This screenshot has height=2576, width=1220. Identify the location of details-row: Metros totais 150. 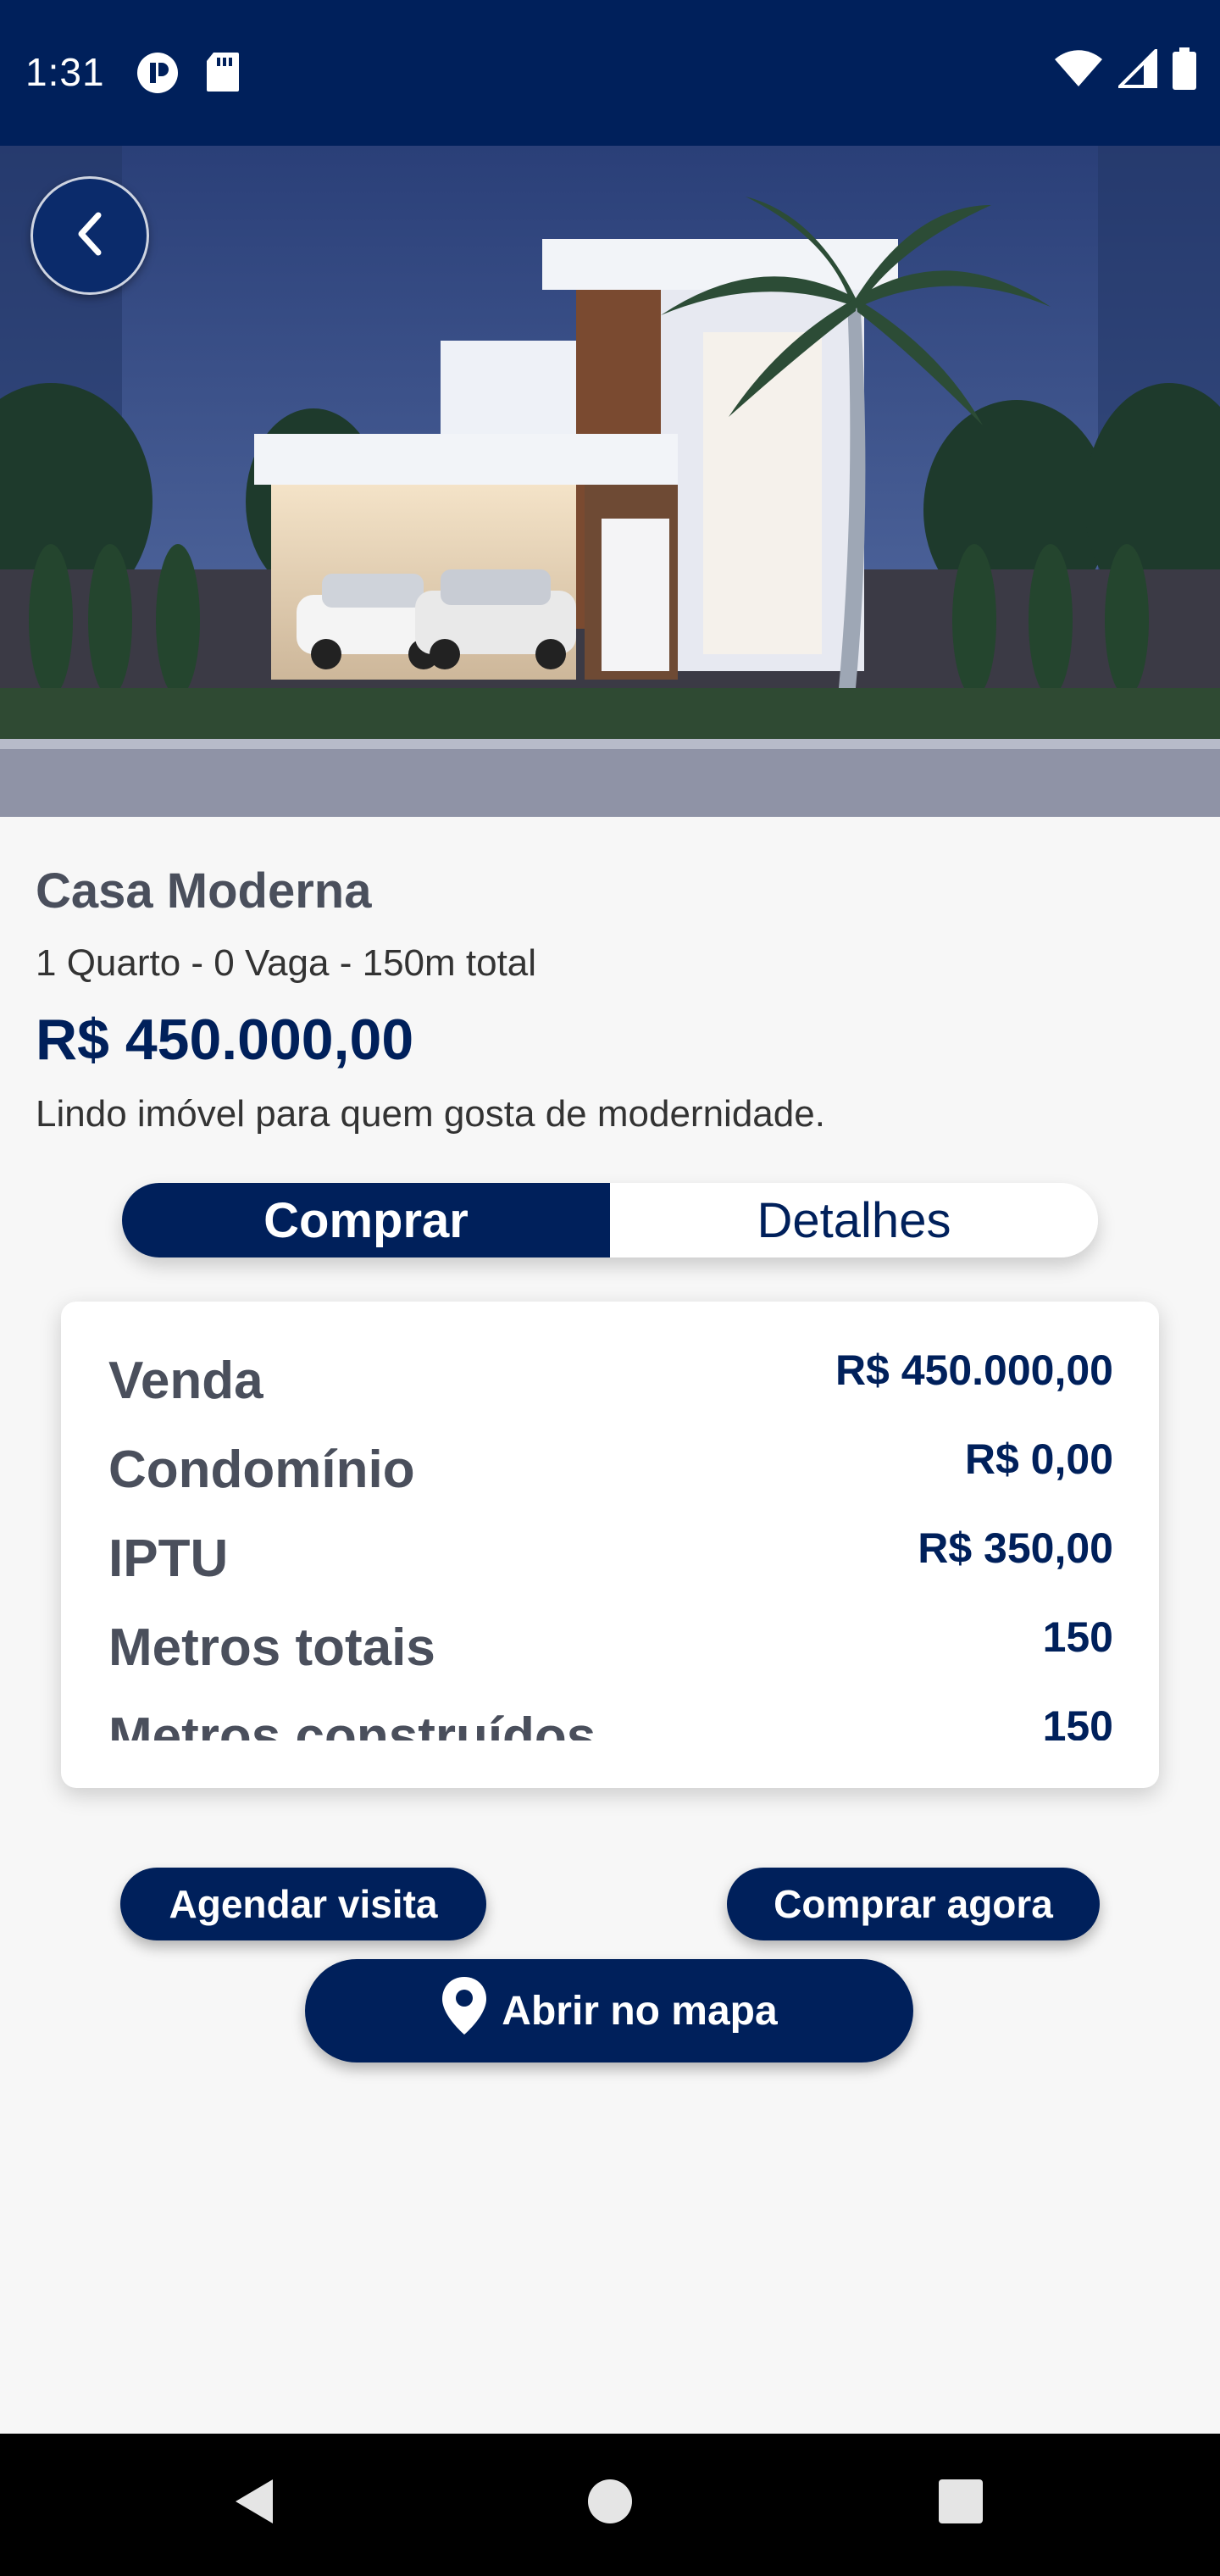
(610, 1657).